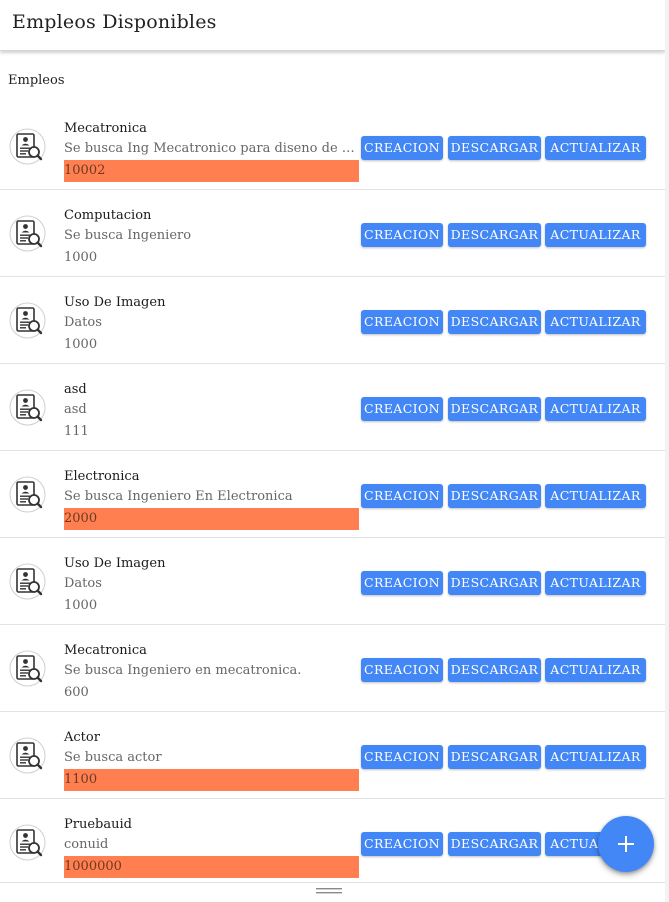 The image size is (669, 902). I want to click on job-salary: 10002, so click(211, 171).